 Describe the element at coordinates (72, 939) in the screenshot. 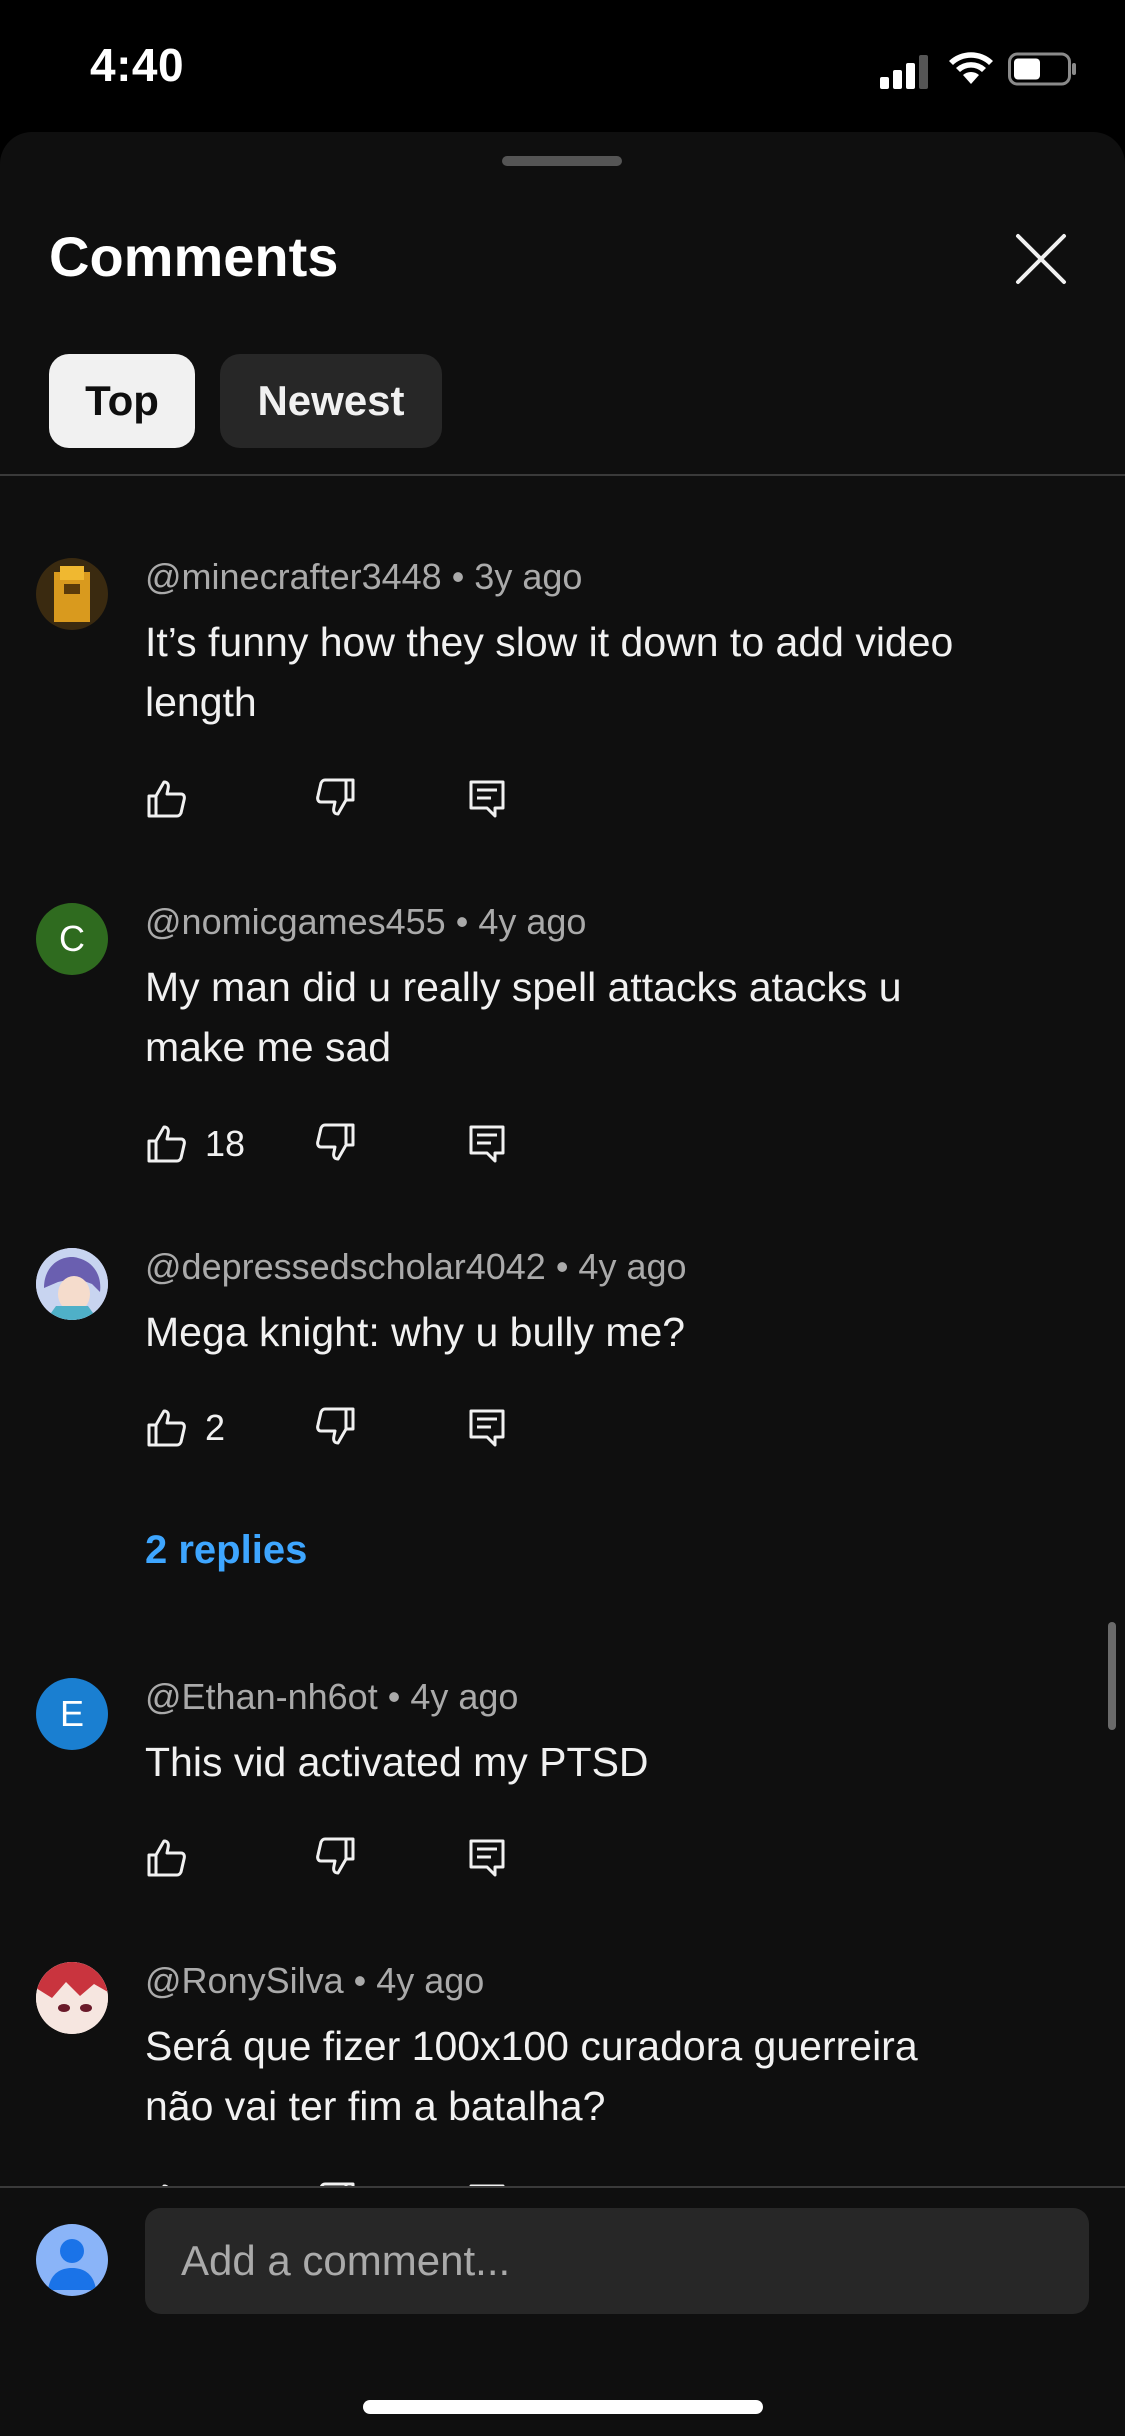

I see `avatar: C` at that location.